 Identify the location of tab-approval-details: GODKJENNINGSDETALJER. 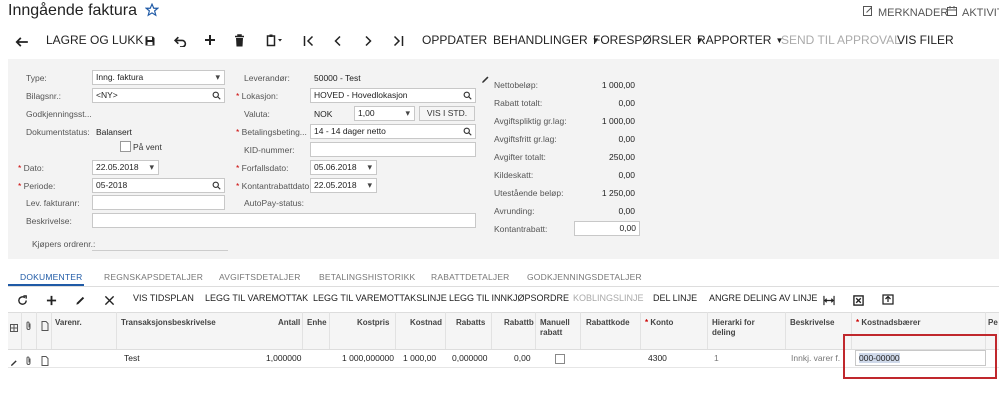
(584, 277).